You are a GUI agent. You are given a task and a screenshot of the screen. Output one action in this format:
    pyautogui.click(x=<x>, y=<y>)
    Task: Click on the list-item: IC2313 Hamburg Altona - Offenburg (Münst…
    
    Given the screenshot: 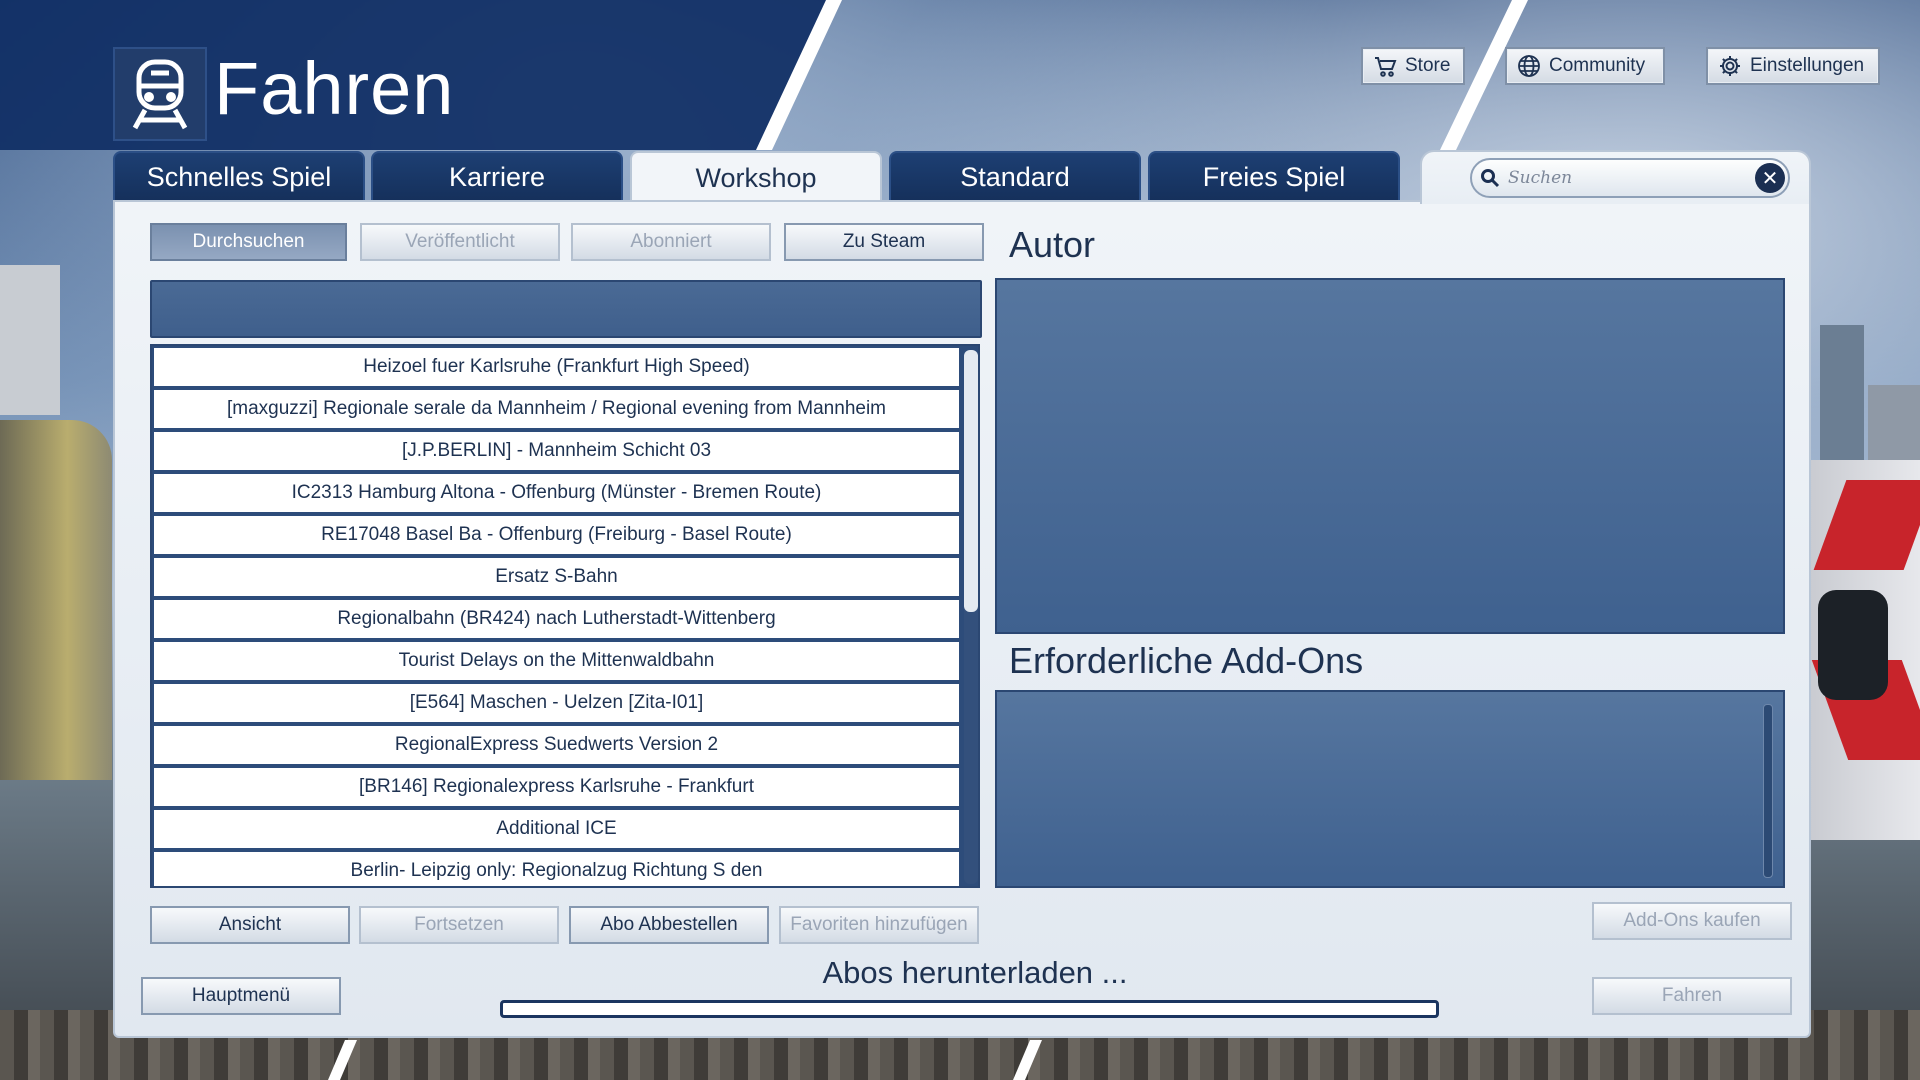 What is the action you would take?
    pyautogui.click(x=556, y=493)
    